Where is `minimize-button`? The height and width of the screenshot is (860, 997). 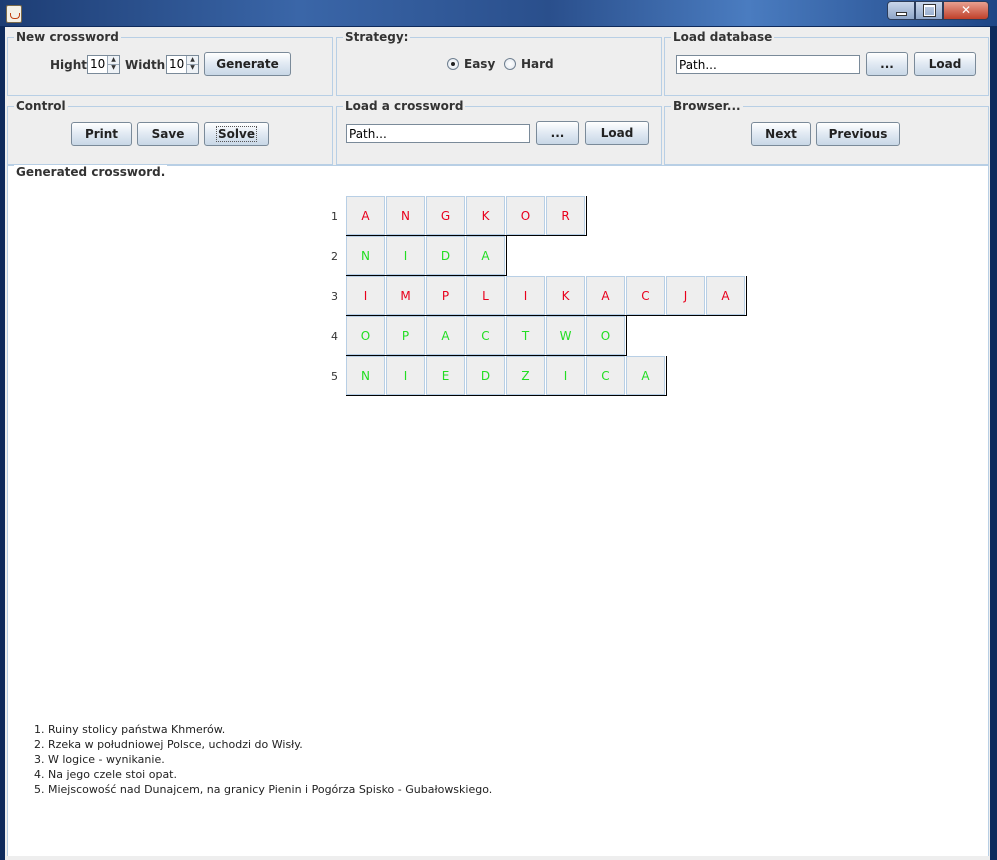
minimize-button is located at coordinates (901, 10).